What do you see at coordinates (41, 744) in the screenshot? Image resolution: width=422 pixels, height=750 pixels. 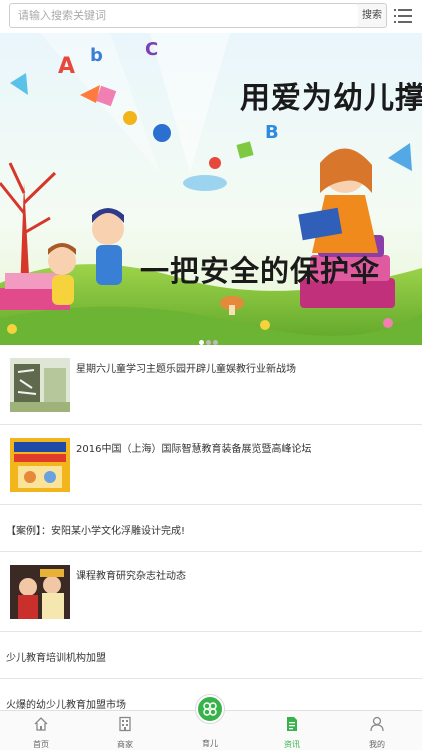 I see `tab-home-label: 首页` at bounding box center [41, 744].